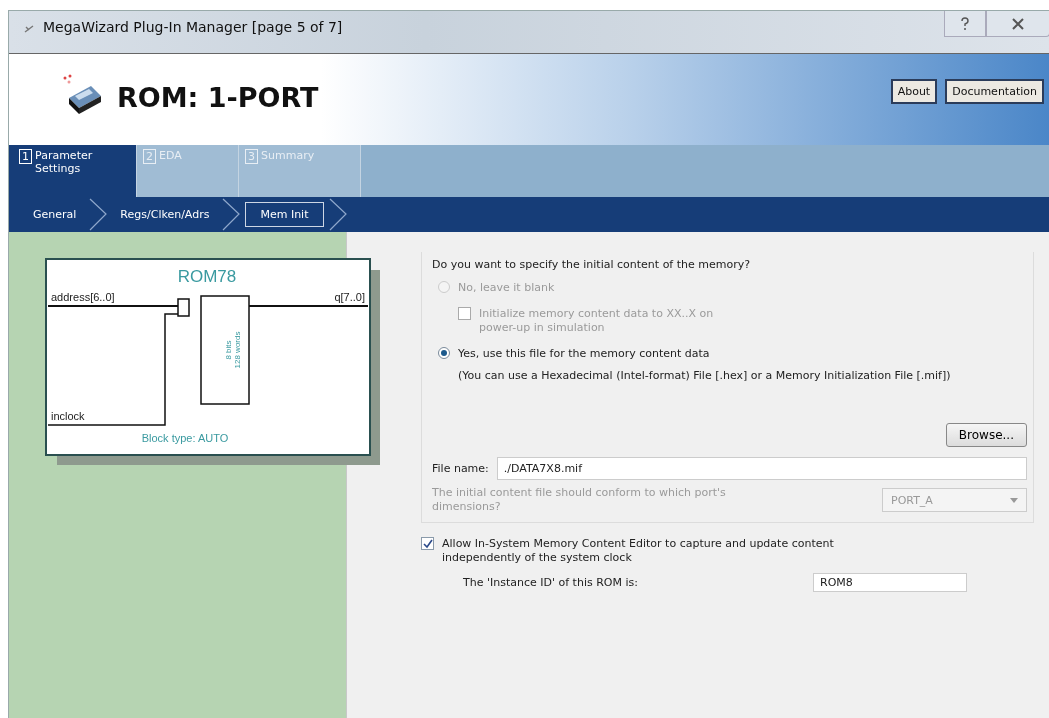 This screenshot has width=1049, height=718. What do you see at coordinates (1014, 500) in the screenshot?
I see `dropdown-arrow-icon` at bounding box center [1014, 500].